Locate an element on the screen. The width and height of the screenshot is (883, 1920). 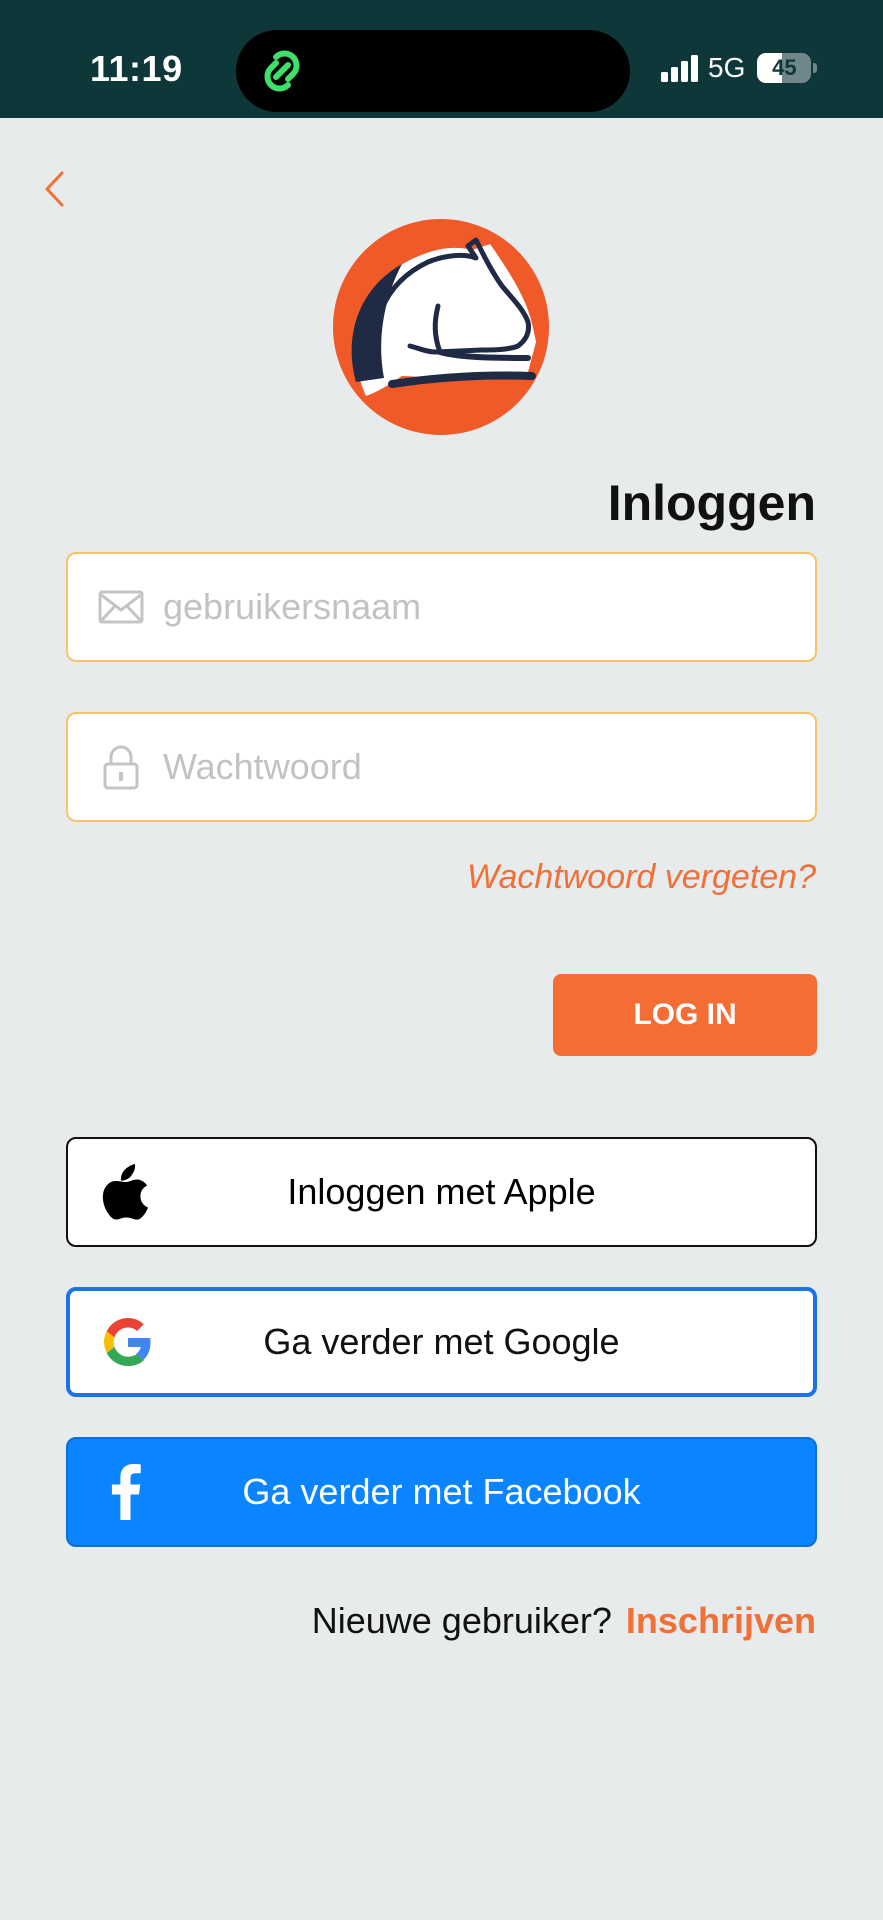
page-title: Inloggen is located at coordinates (711, 503).